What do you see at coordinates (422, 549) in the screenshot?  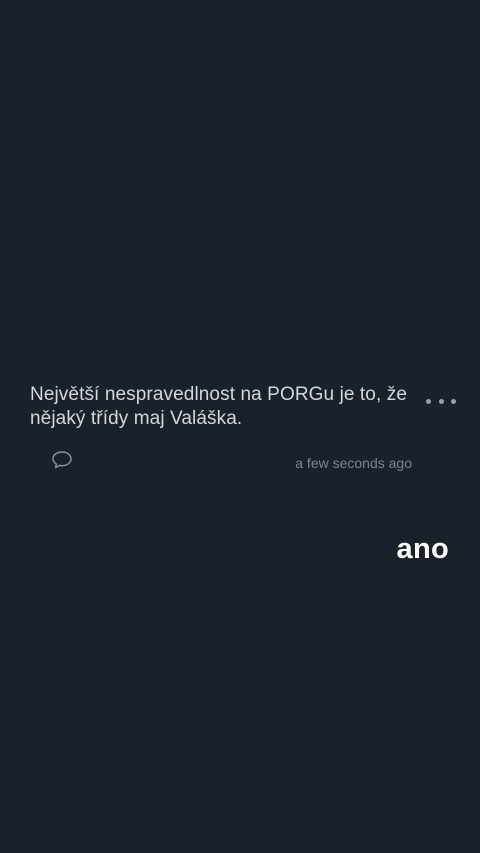 I see `reply-text: ano` at bounding box center [422, 549].